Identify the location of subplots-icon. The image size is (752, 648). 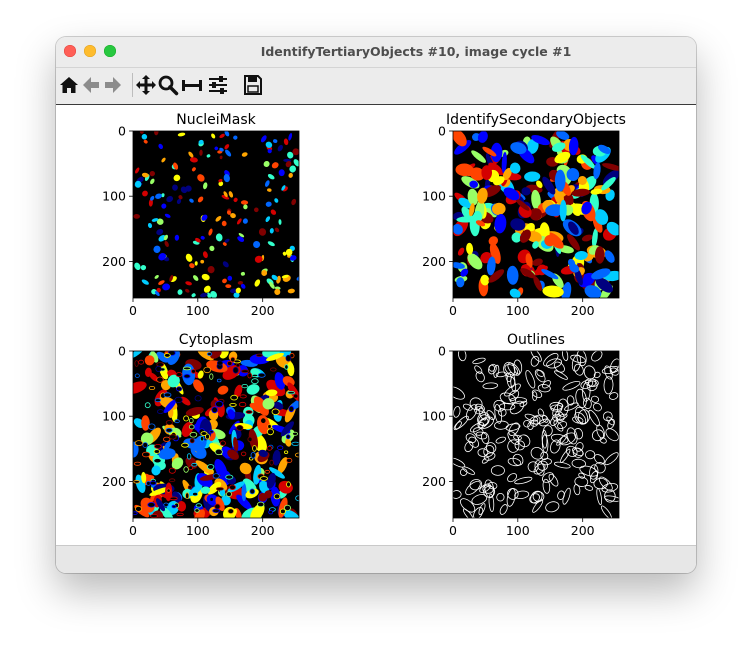
(192, 85).